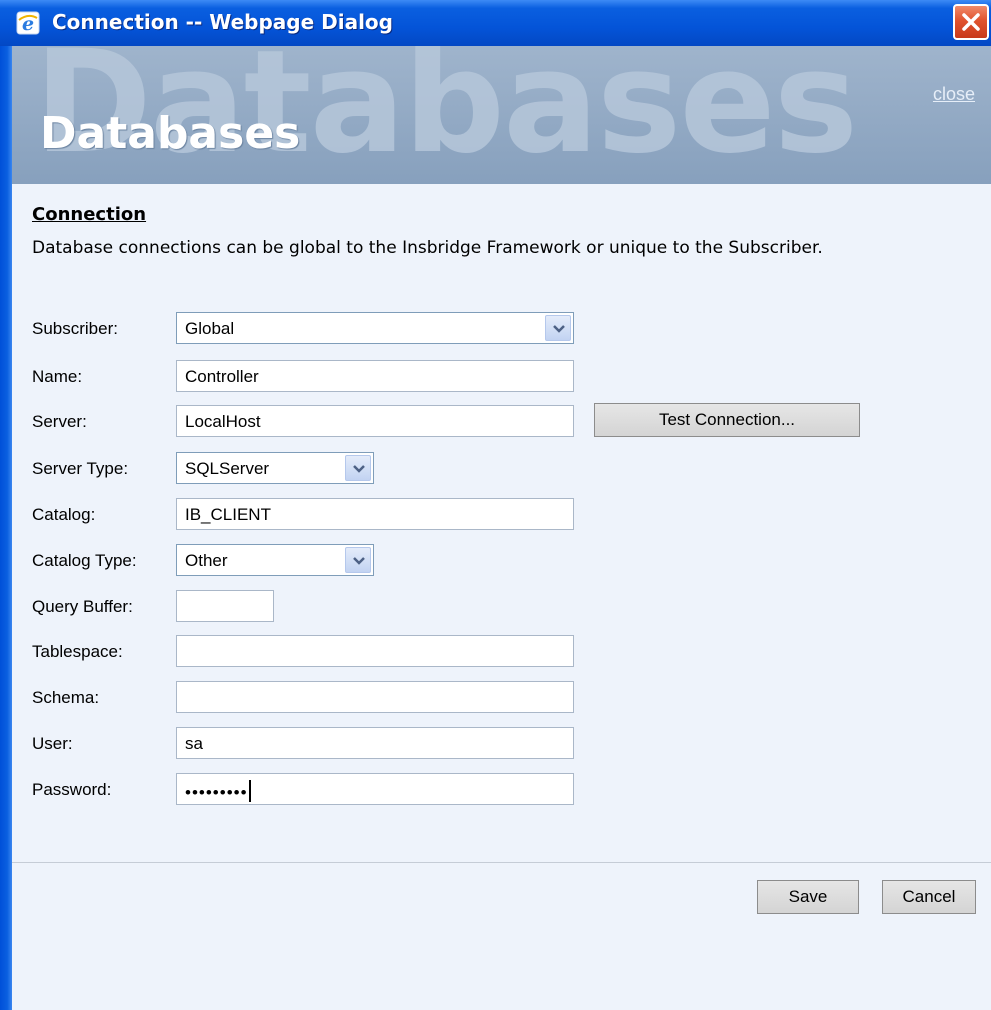  Describe the element at coordinates (275, 560) in the screenshot. I see `catalog-type-select: Other` at that location.